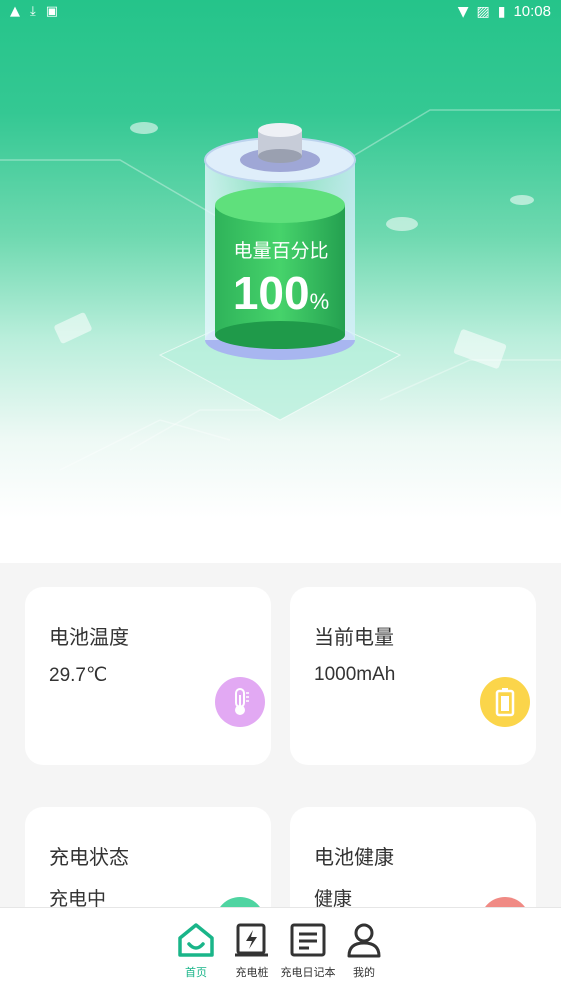 The width and height of the screenshot is (561, 998). What do you see at coordinates (33, 11) in the screenshot?
I see `download-icon: ⤓` at bounding box center [33, 11].